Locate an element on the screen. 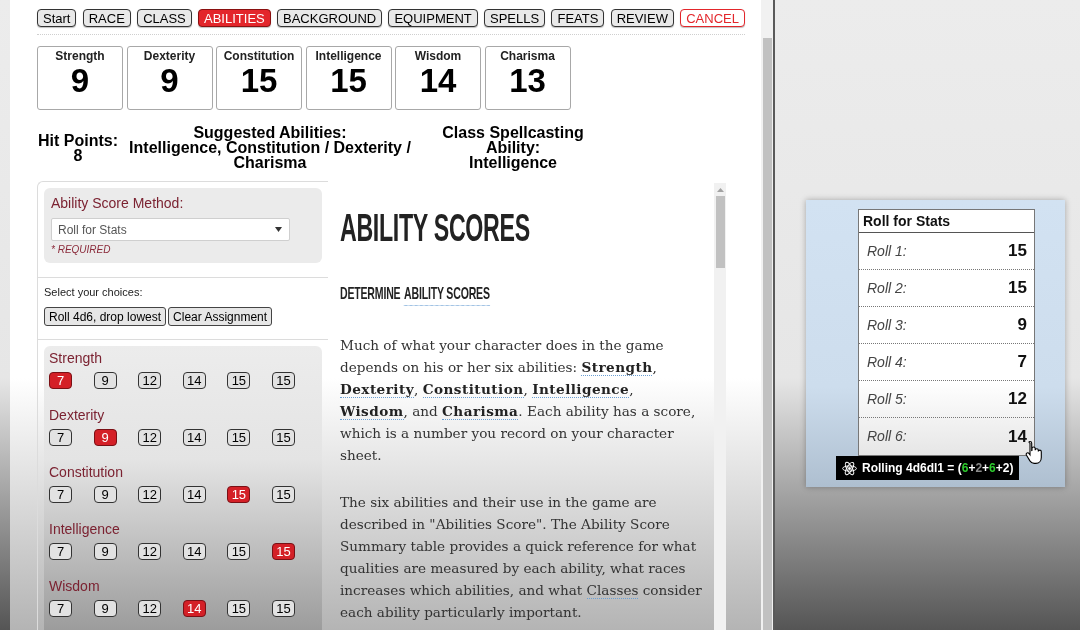 The image size is (1080, 630). spellcasting-ability-value: Intelligence is located at coordinates (513, 162).